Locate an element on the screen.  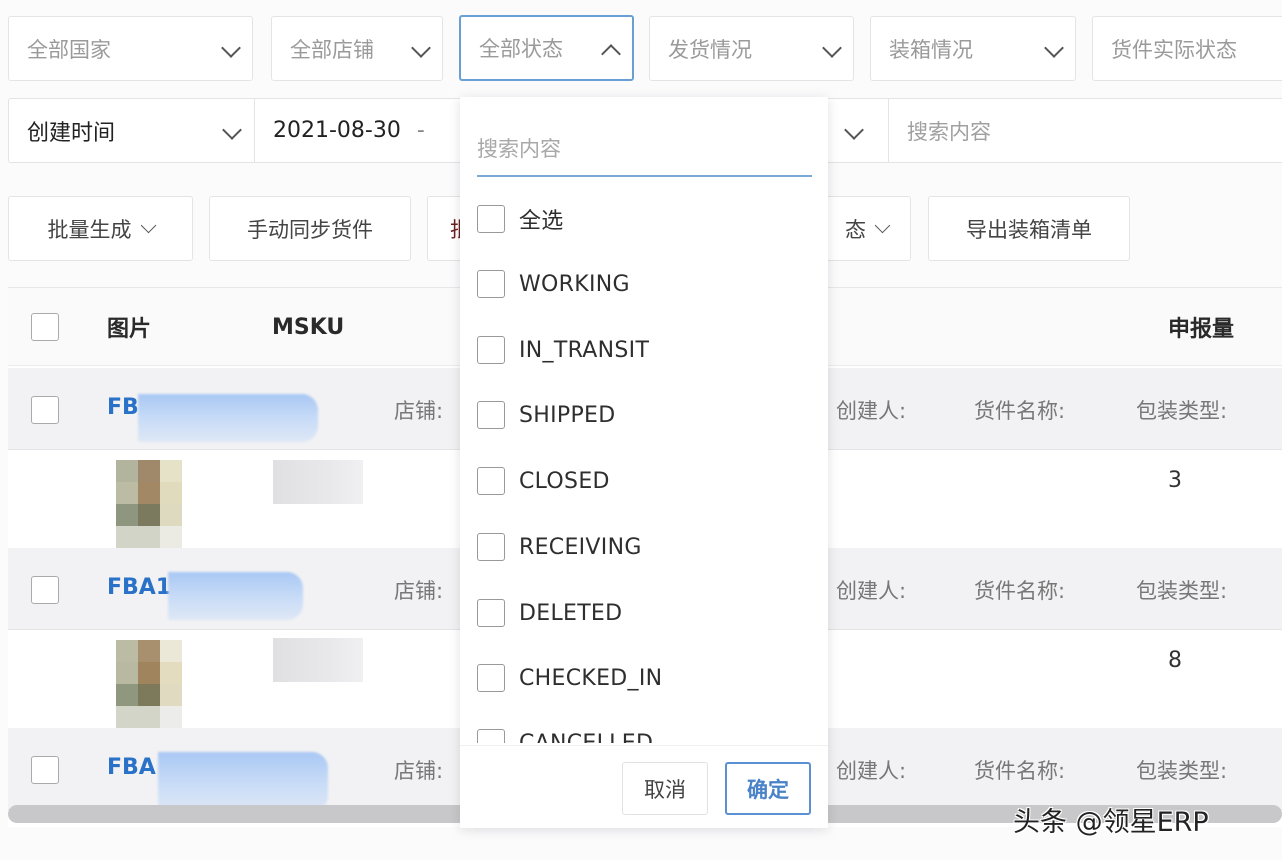
country-filter-select: 全部国家 is located at coordinates (130, 48).